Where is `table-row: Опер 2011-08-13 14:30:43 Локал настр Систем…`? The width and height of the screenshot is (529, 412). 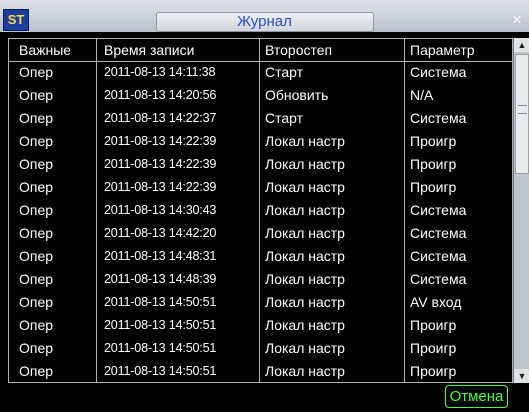 table-row: Опер 2011-08-13 14:30:43 Локал настр Систем… is located at coordinates (260, 210).